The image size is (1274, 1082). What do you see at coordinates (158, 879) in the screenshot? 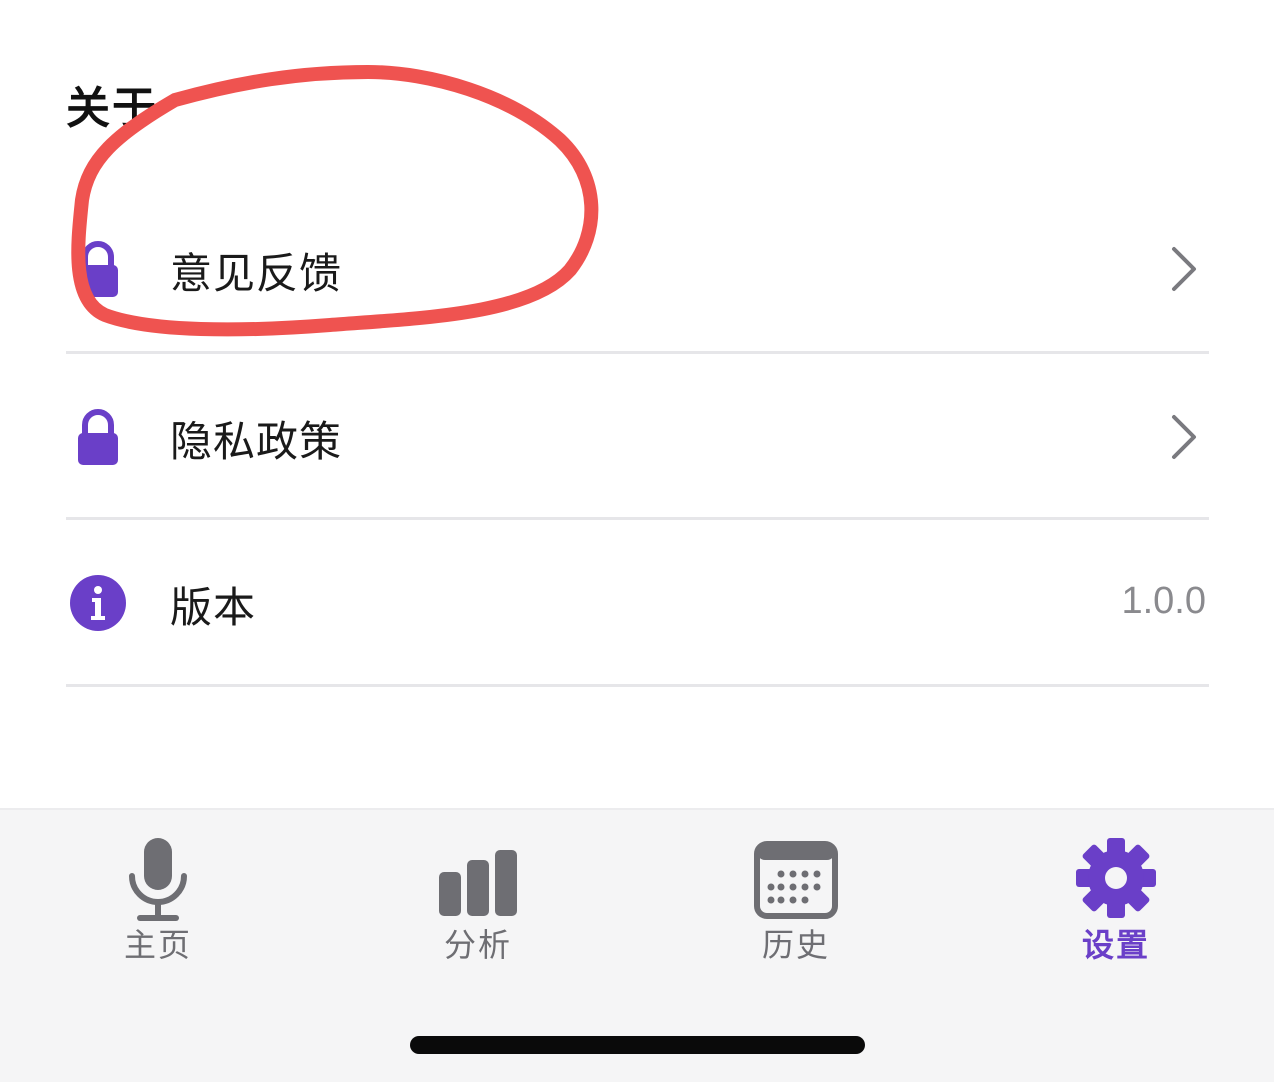
I see `microphone-icon` at bounding box center [158, 879].